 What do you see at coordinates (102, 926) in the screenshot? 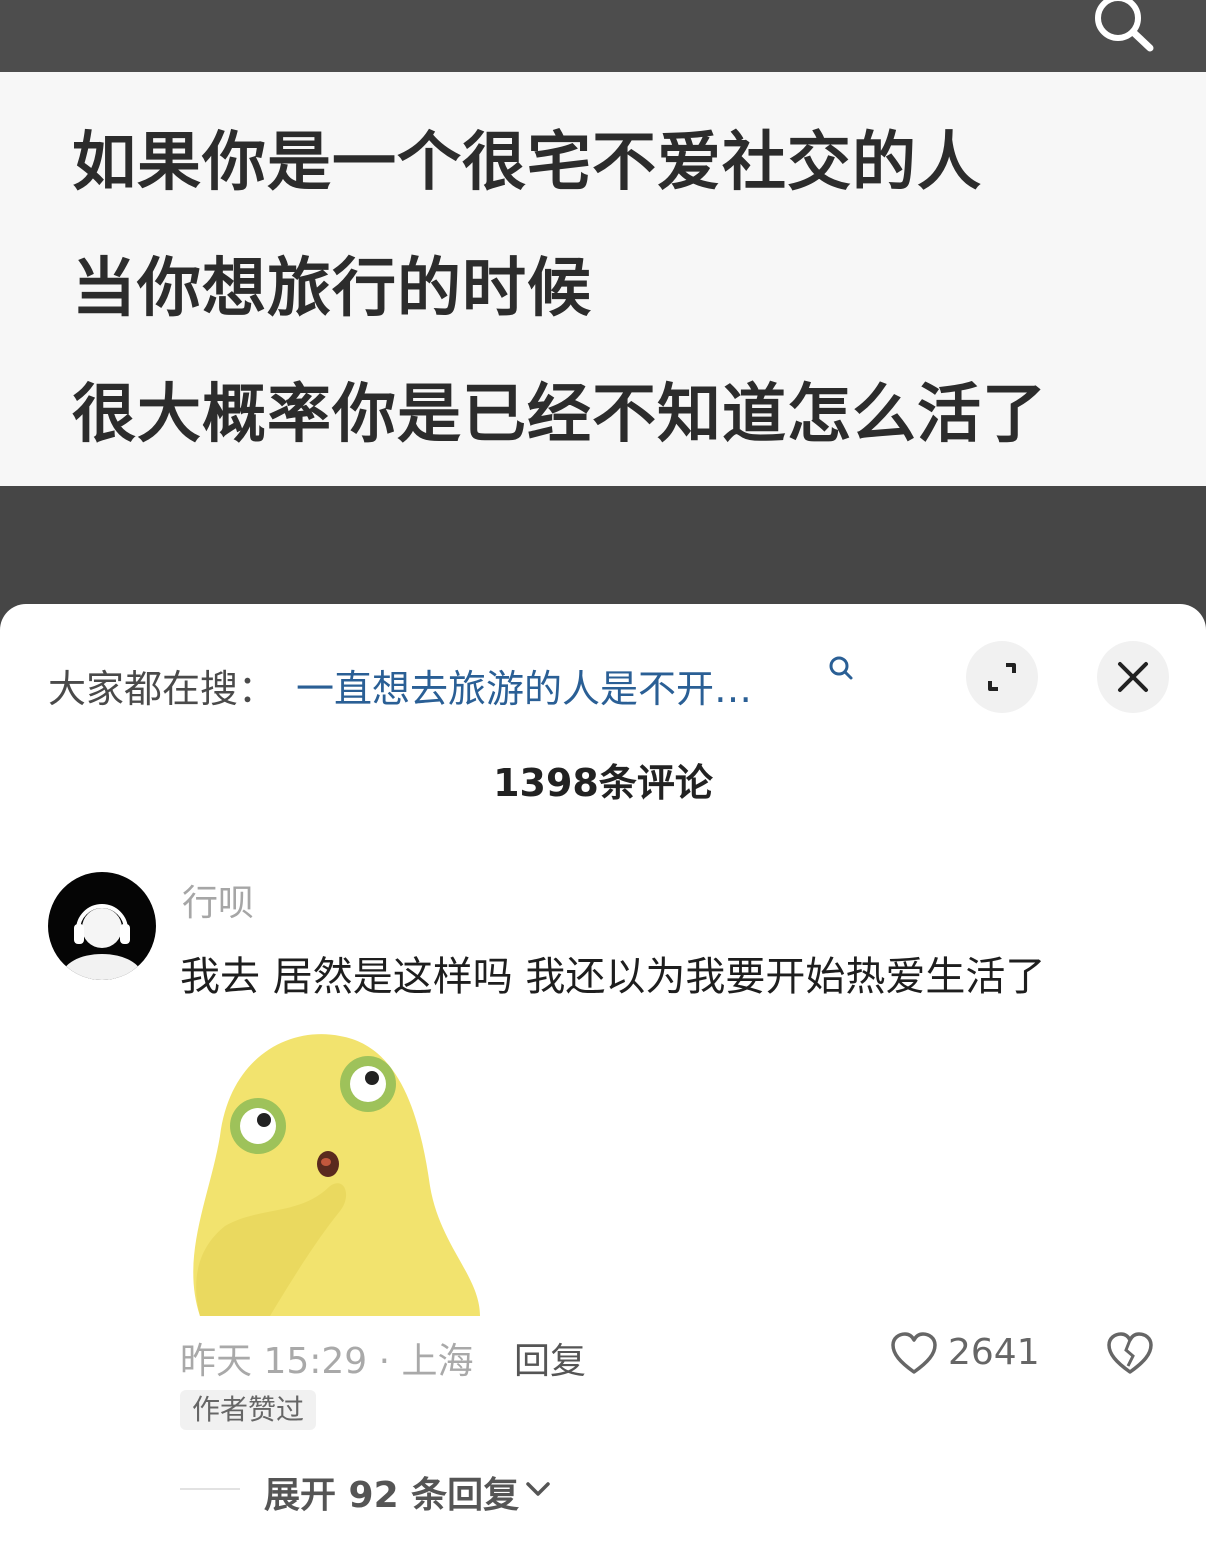
I see `avatar` at bounding box center [102, 926].